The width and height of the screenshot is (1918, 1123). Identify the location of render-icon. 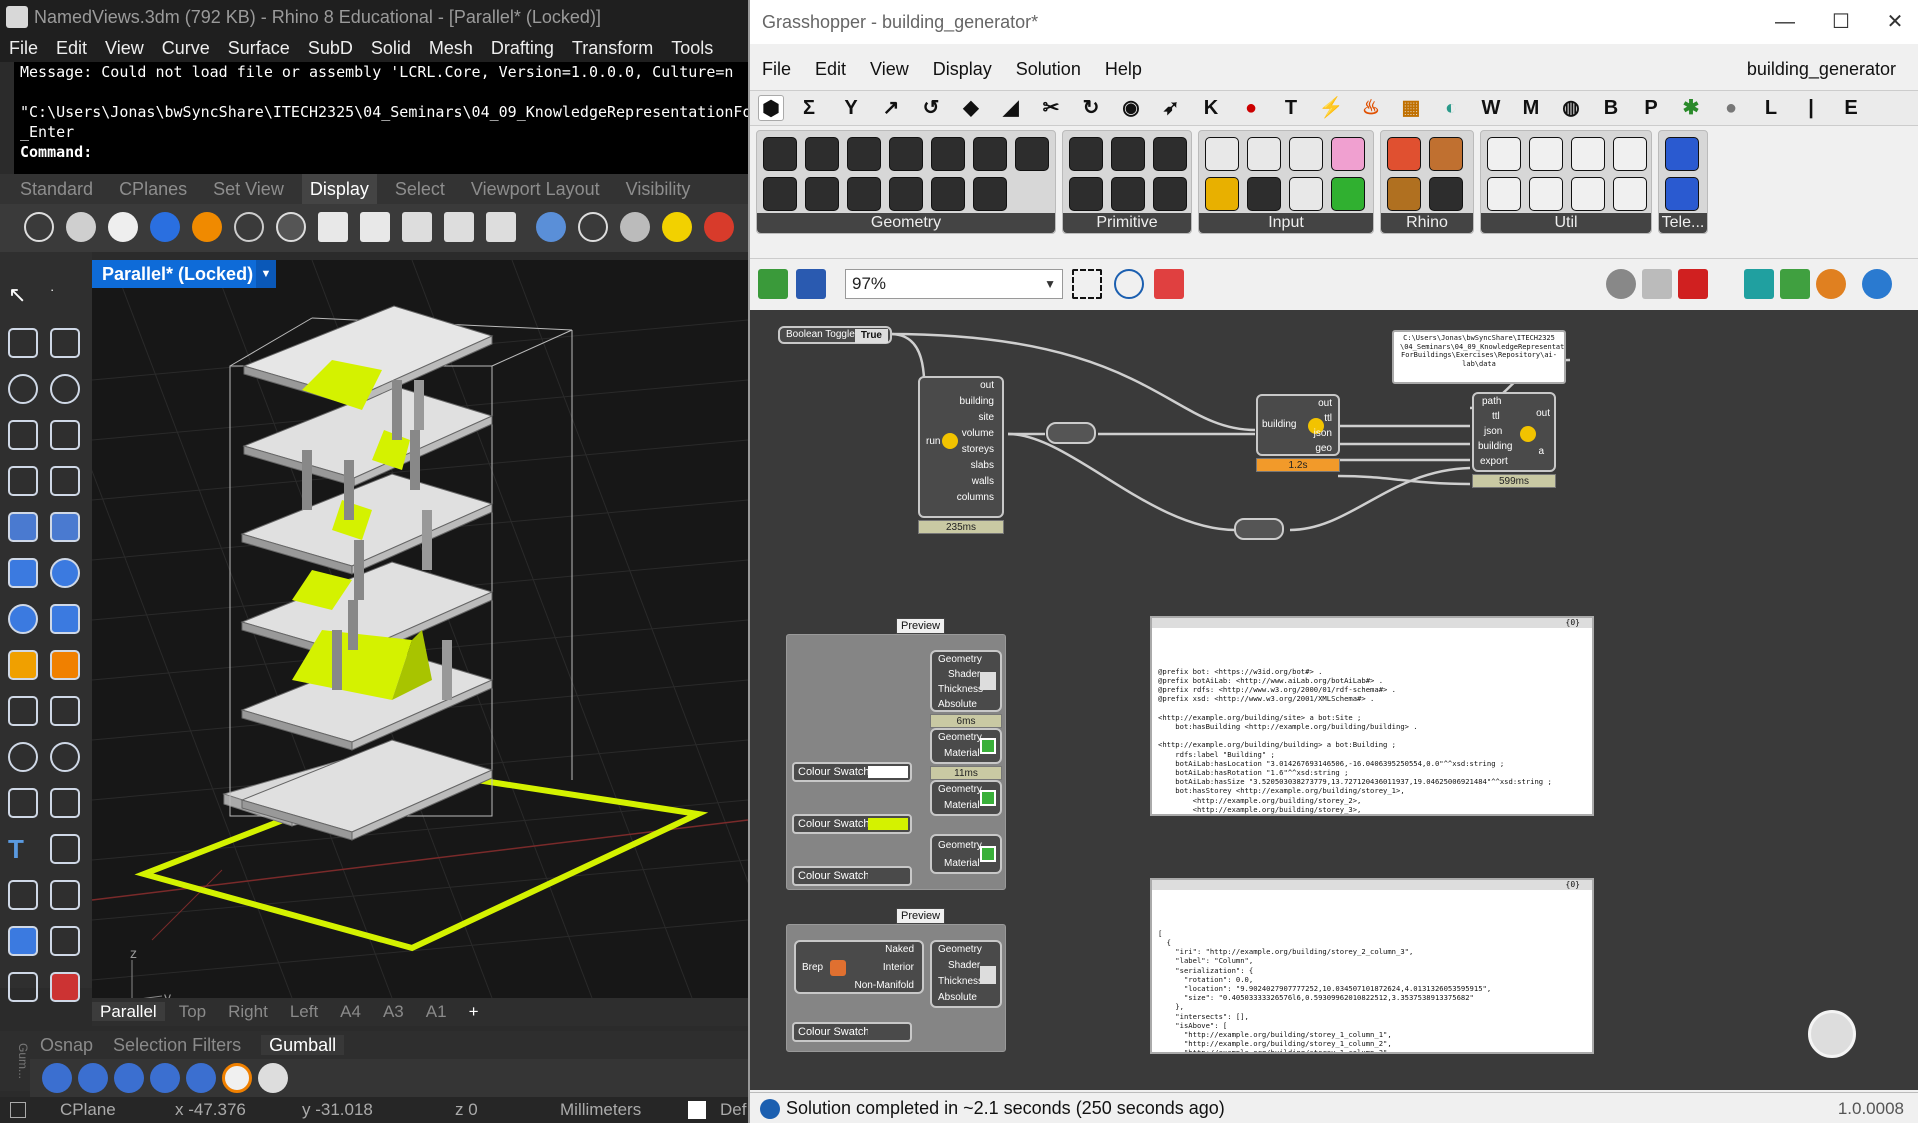
(65, 987).